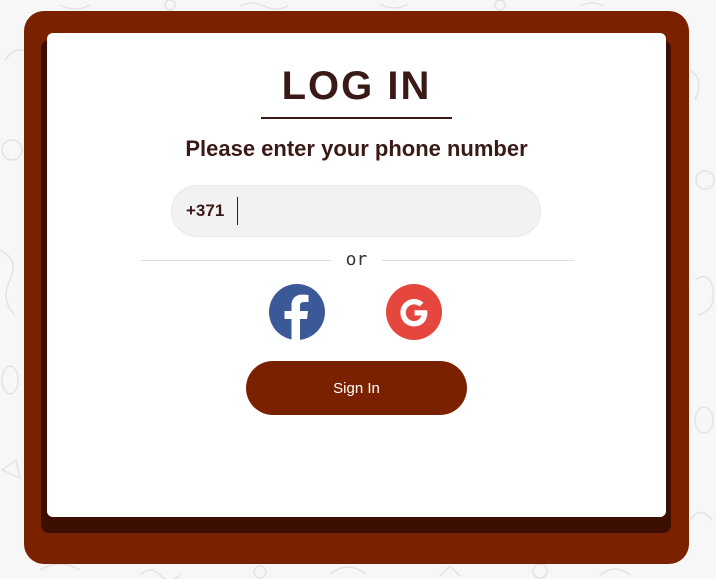  I want to click on divider-line-left, so click(236, 260).